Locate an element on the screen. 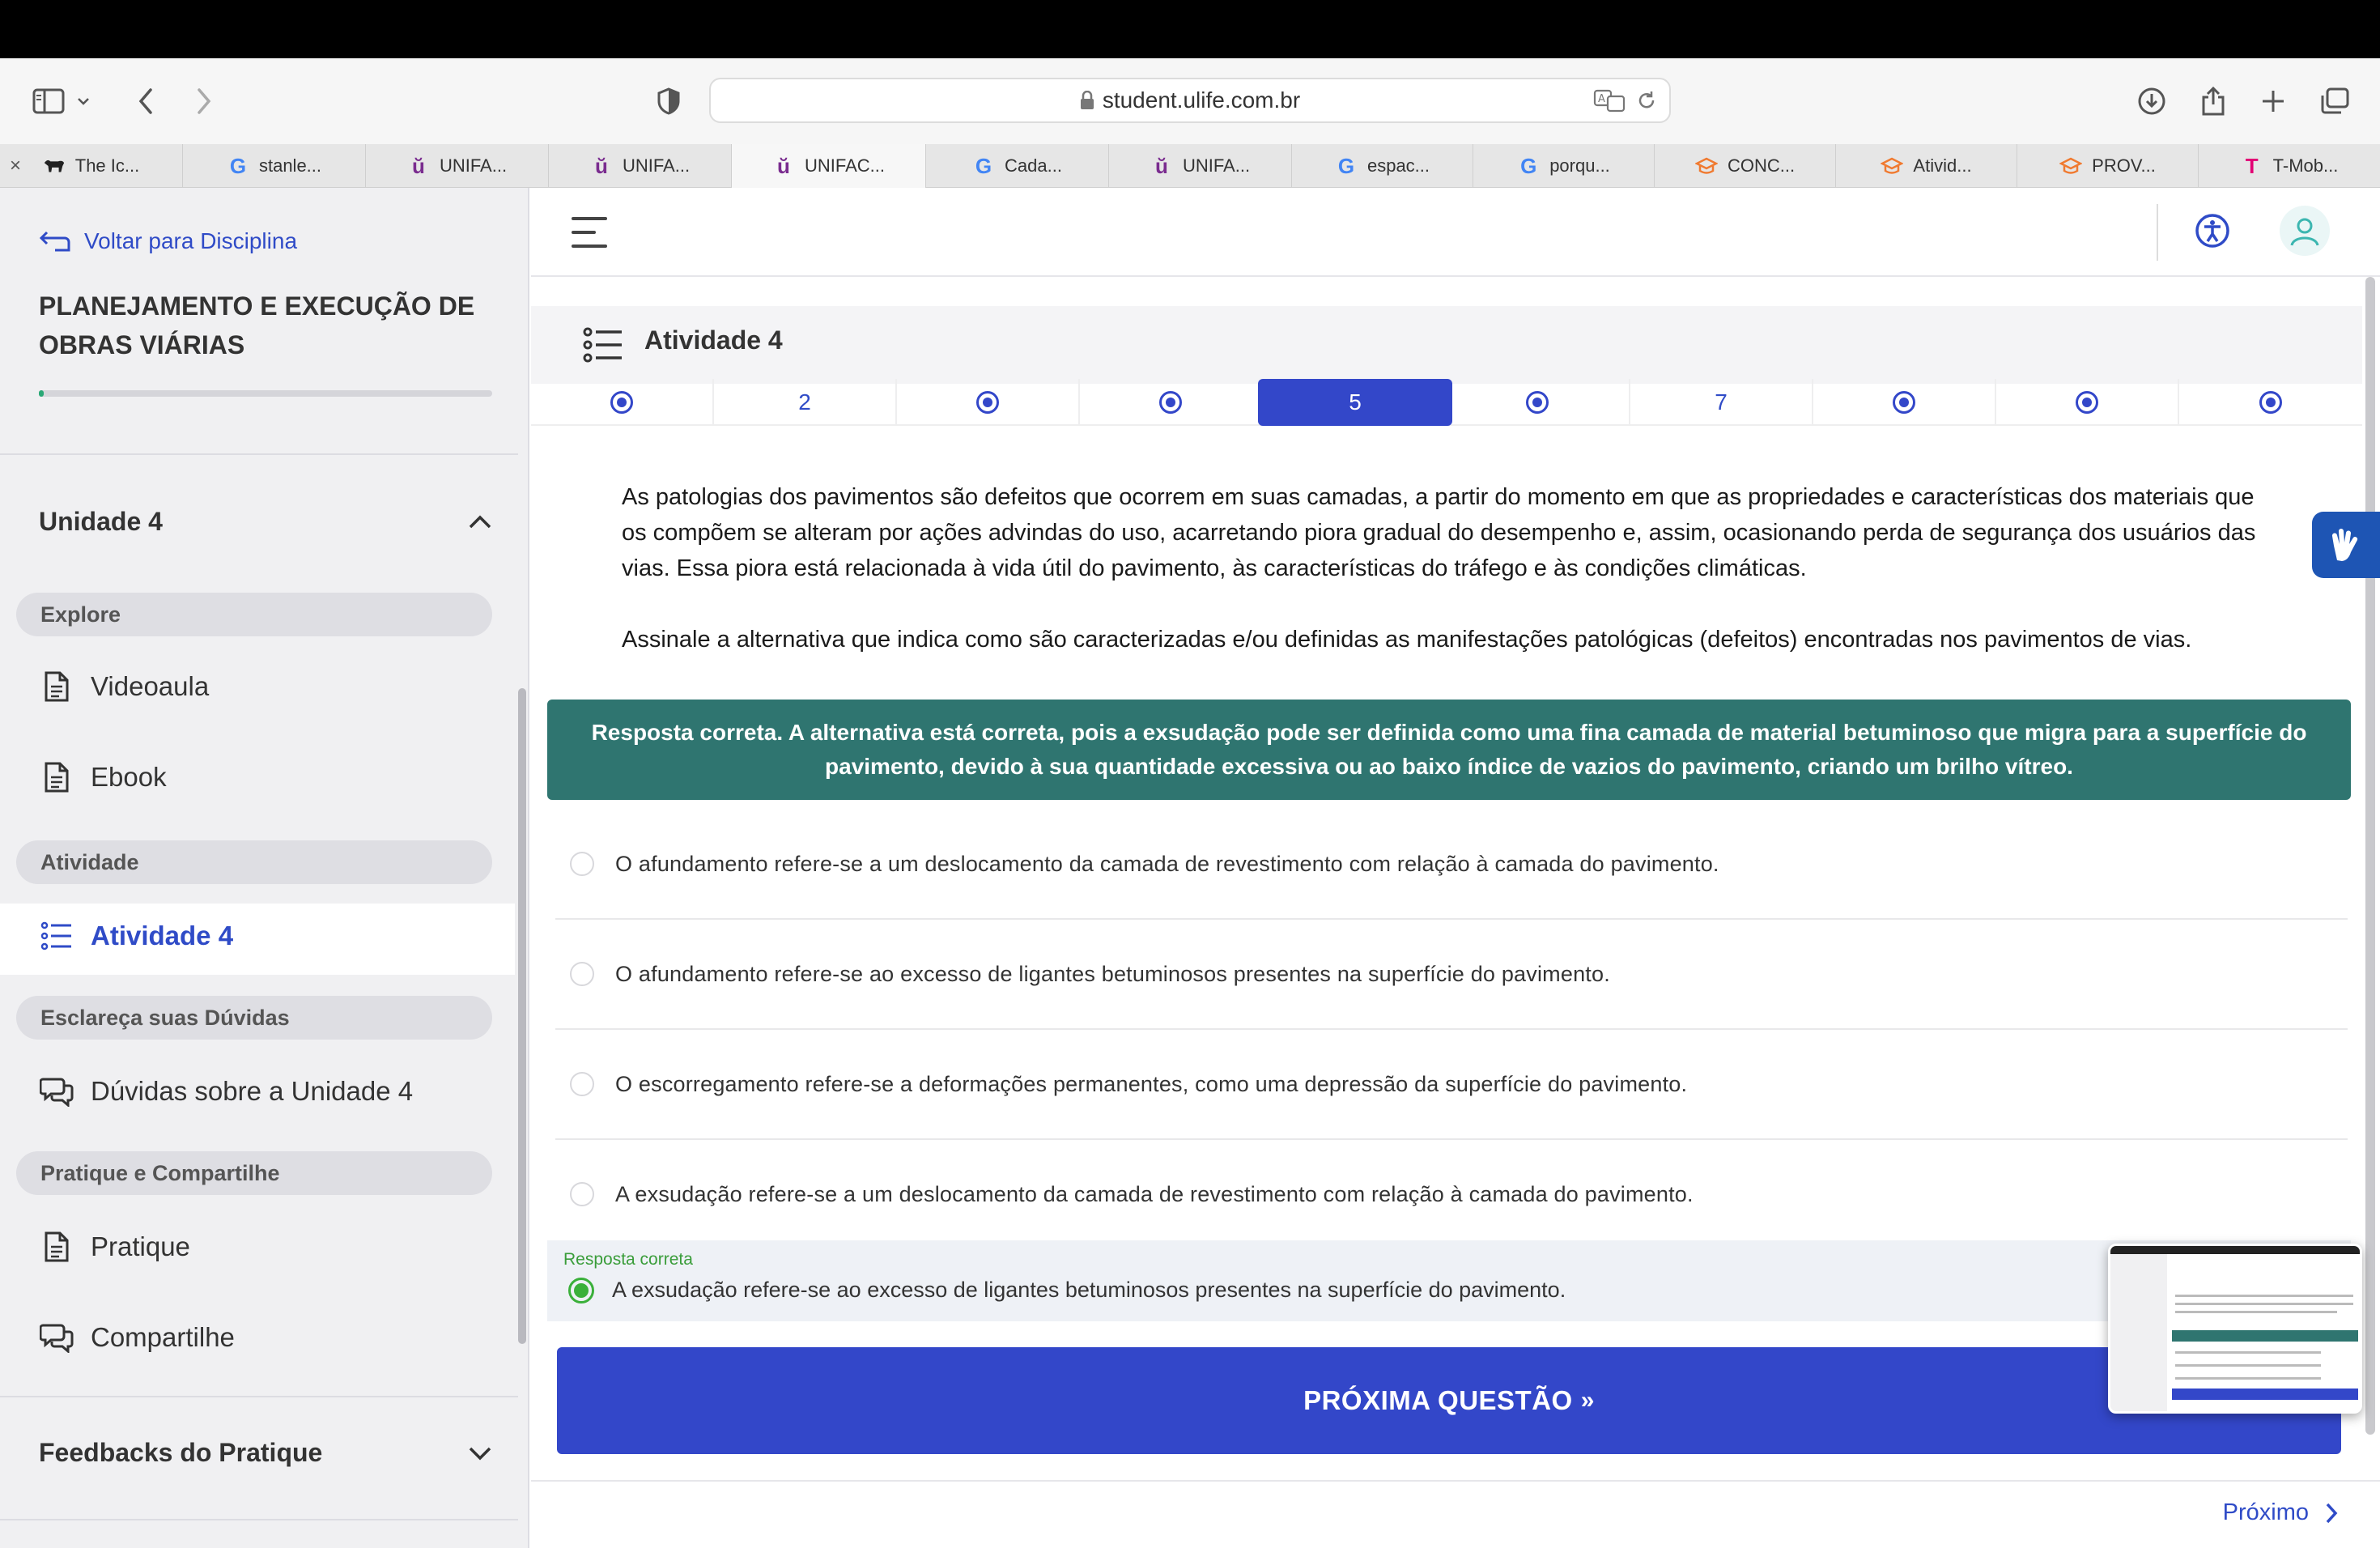 This screenshot has width=2380, height=1548. activity-header: Atividade 4 is located at coordinates (1447, 345).